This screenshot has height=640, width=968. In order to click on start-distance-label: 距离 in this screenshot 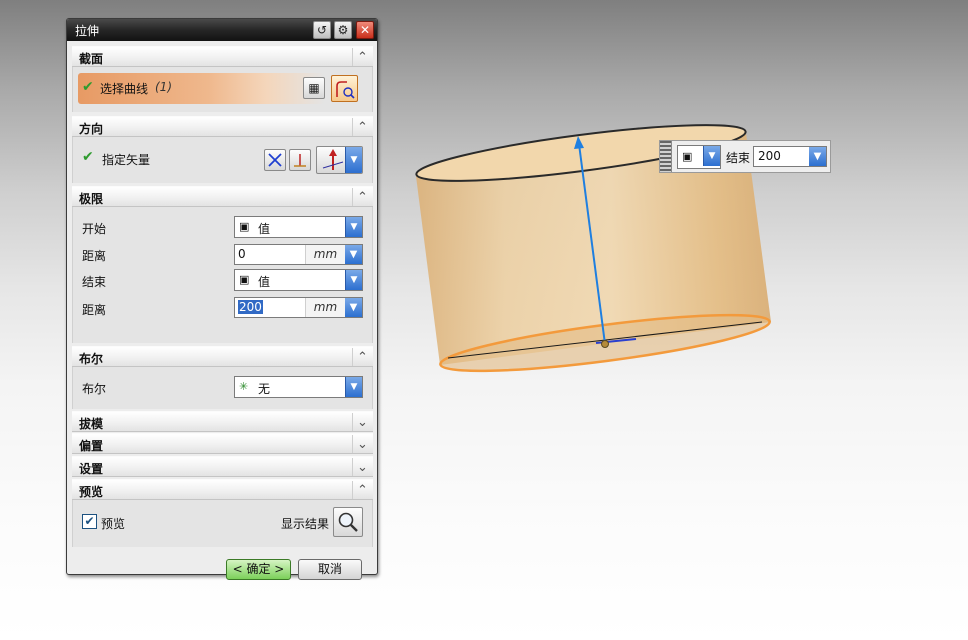, I will do `click(94, 256)`.